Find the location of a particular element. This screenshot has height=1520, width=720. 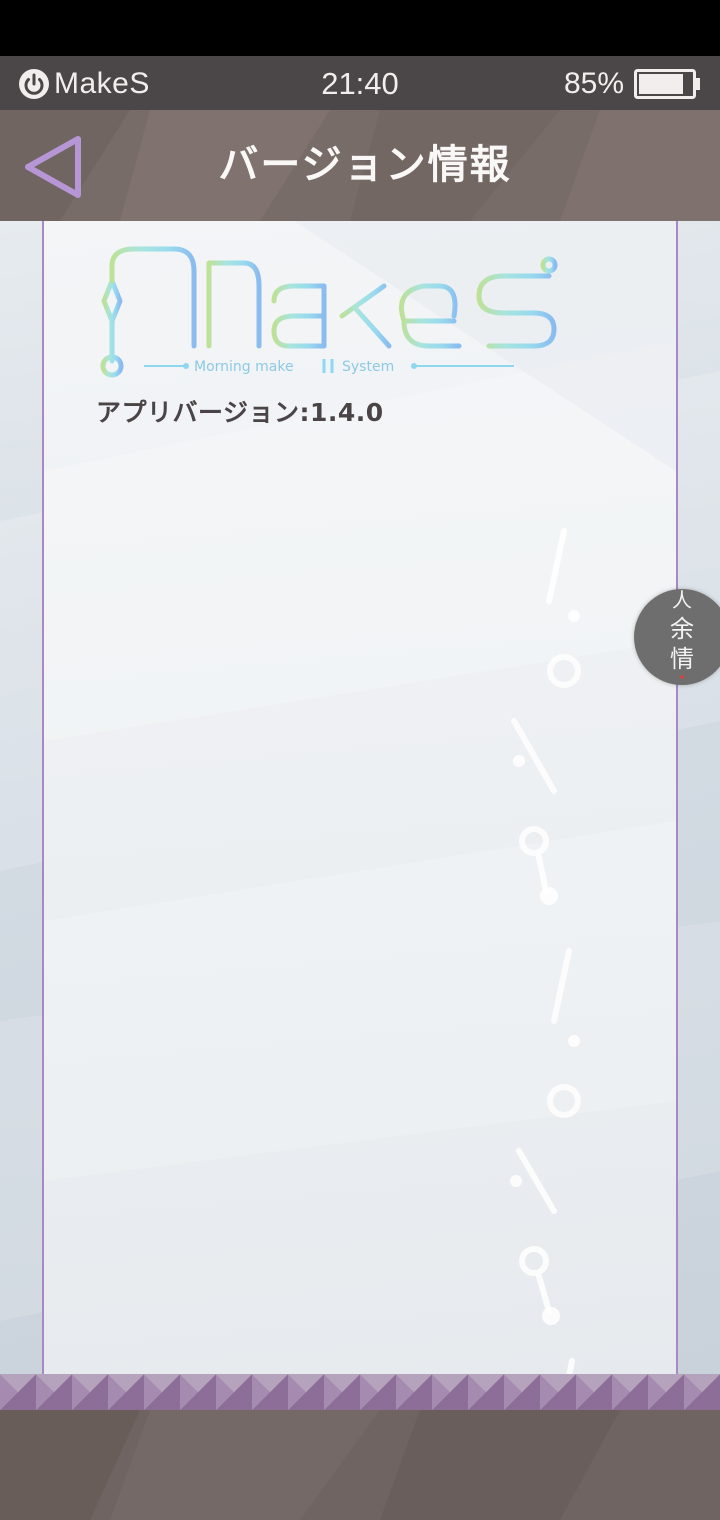

battery-percent: 85% is located at coordinates (593, 83).